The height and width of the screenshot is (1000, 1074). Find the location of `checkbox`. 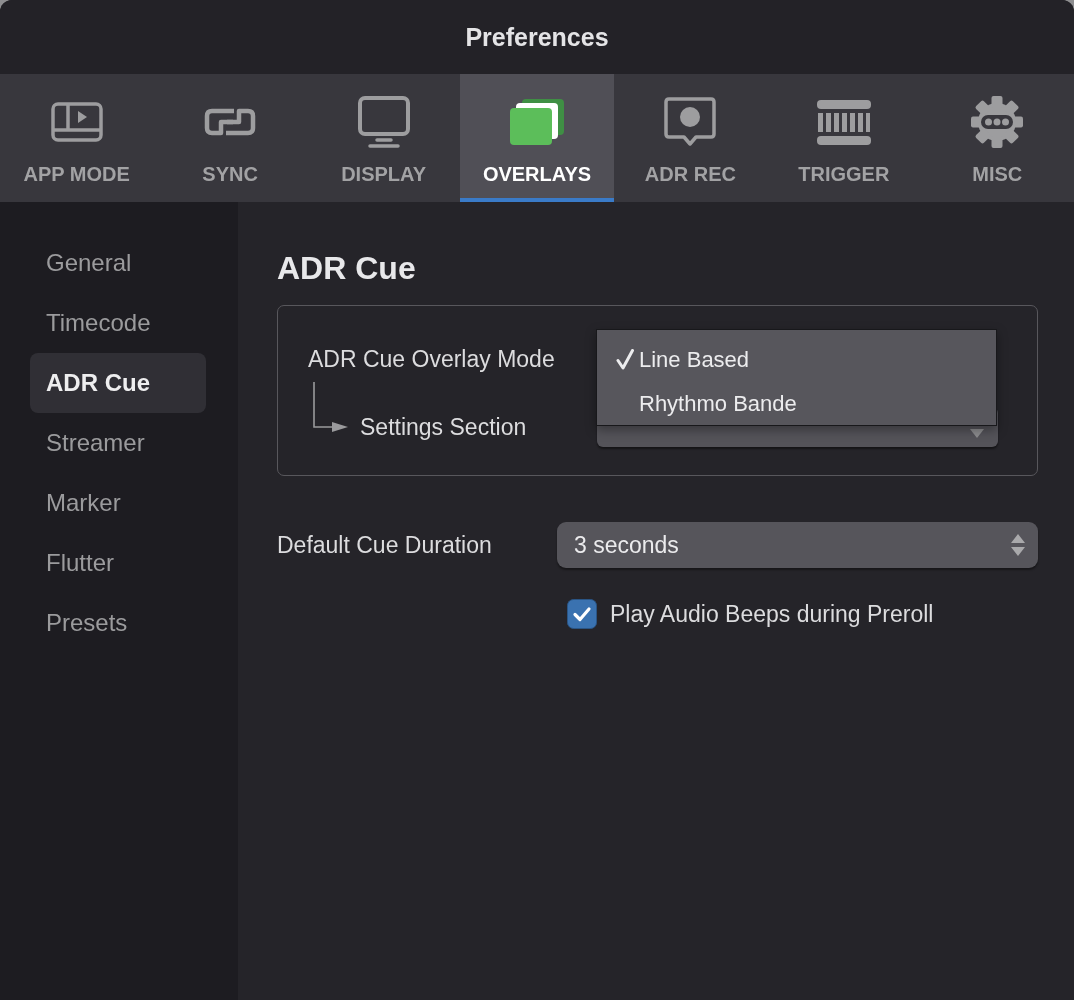

checkbox is located at coordinates (582, 614).